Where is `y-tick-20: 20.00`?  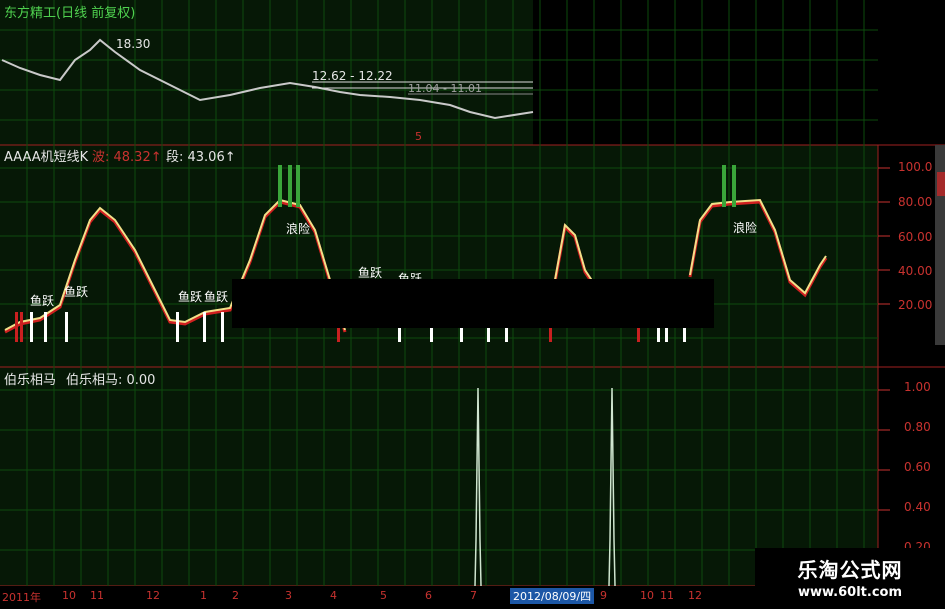
y-tick-20: 20.00 is located at coordinates (915, 305).